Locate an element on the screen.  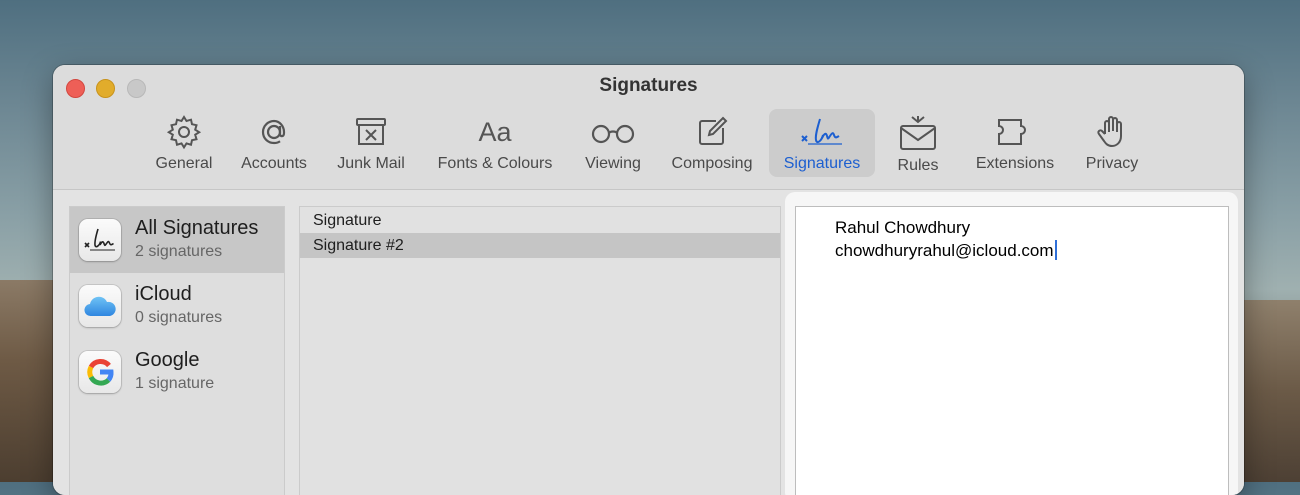
compose-icon is located at coordinates (713, 130).